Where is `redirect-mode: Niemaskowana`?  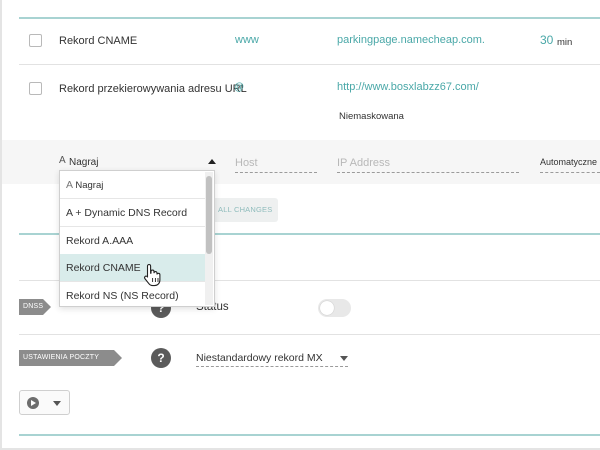 redirect-mode: Niemaskowana is located at coordinates (371, 116).